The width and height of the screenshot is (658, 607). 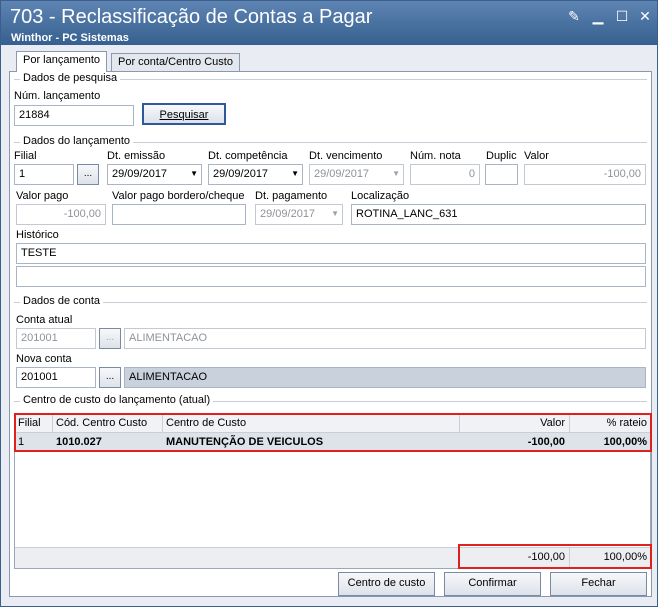 What do you see at coordinates (386, 584) in the screenshot?
I see `centro-custo-button: Centro de custo` at bounding box center [386, 584].